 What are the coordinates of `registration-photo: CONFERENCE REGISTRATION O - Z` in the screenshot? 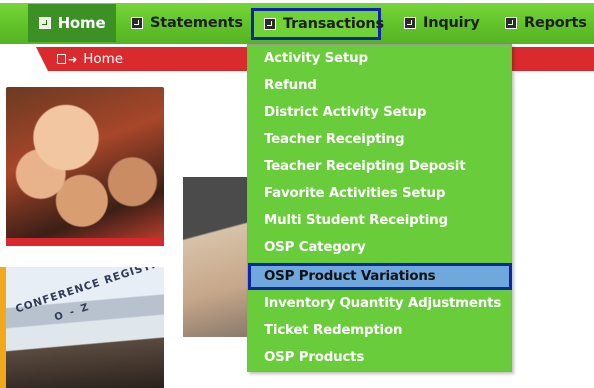 It's located at (85, 327).